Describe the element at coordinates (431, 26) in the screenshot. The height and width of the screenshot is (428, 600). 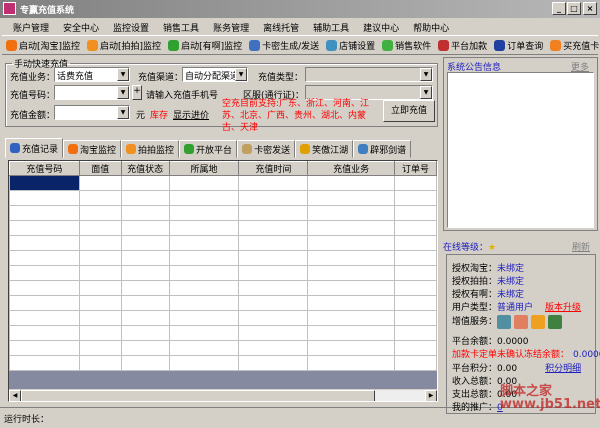
I see `menu-item: 帮助中心` at that location.